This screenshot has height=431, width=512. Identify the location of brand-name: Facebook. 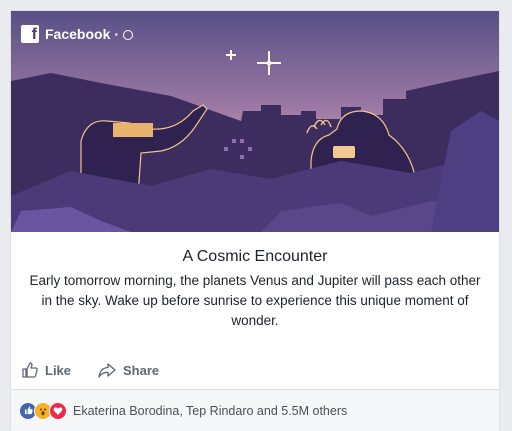
(78, 34).